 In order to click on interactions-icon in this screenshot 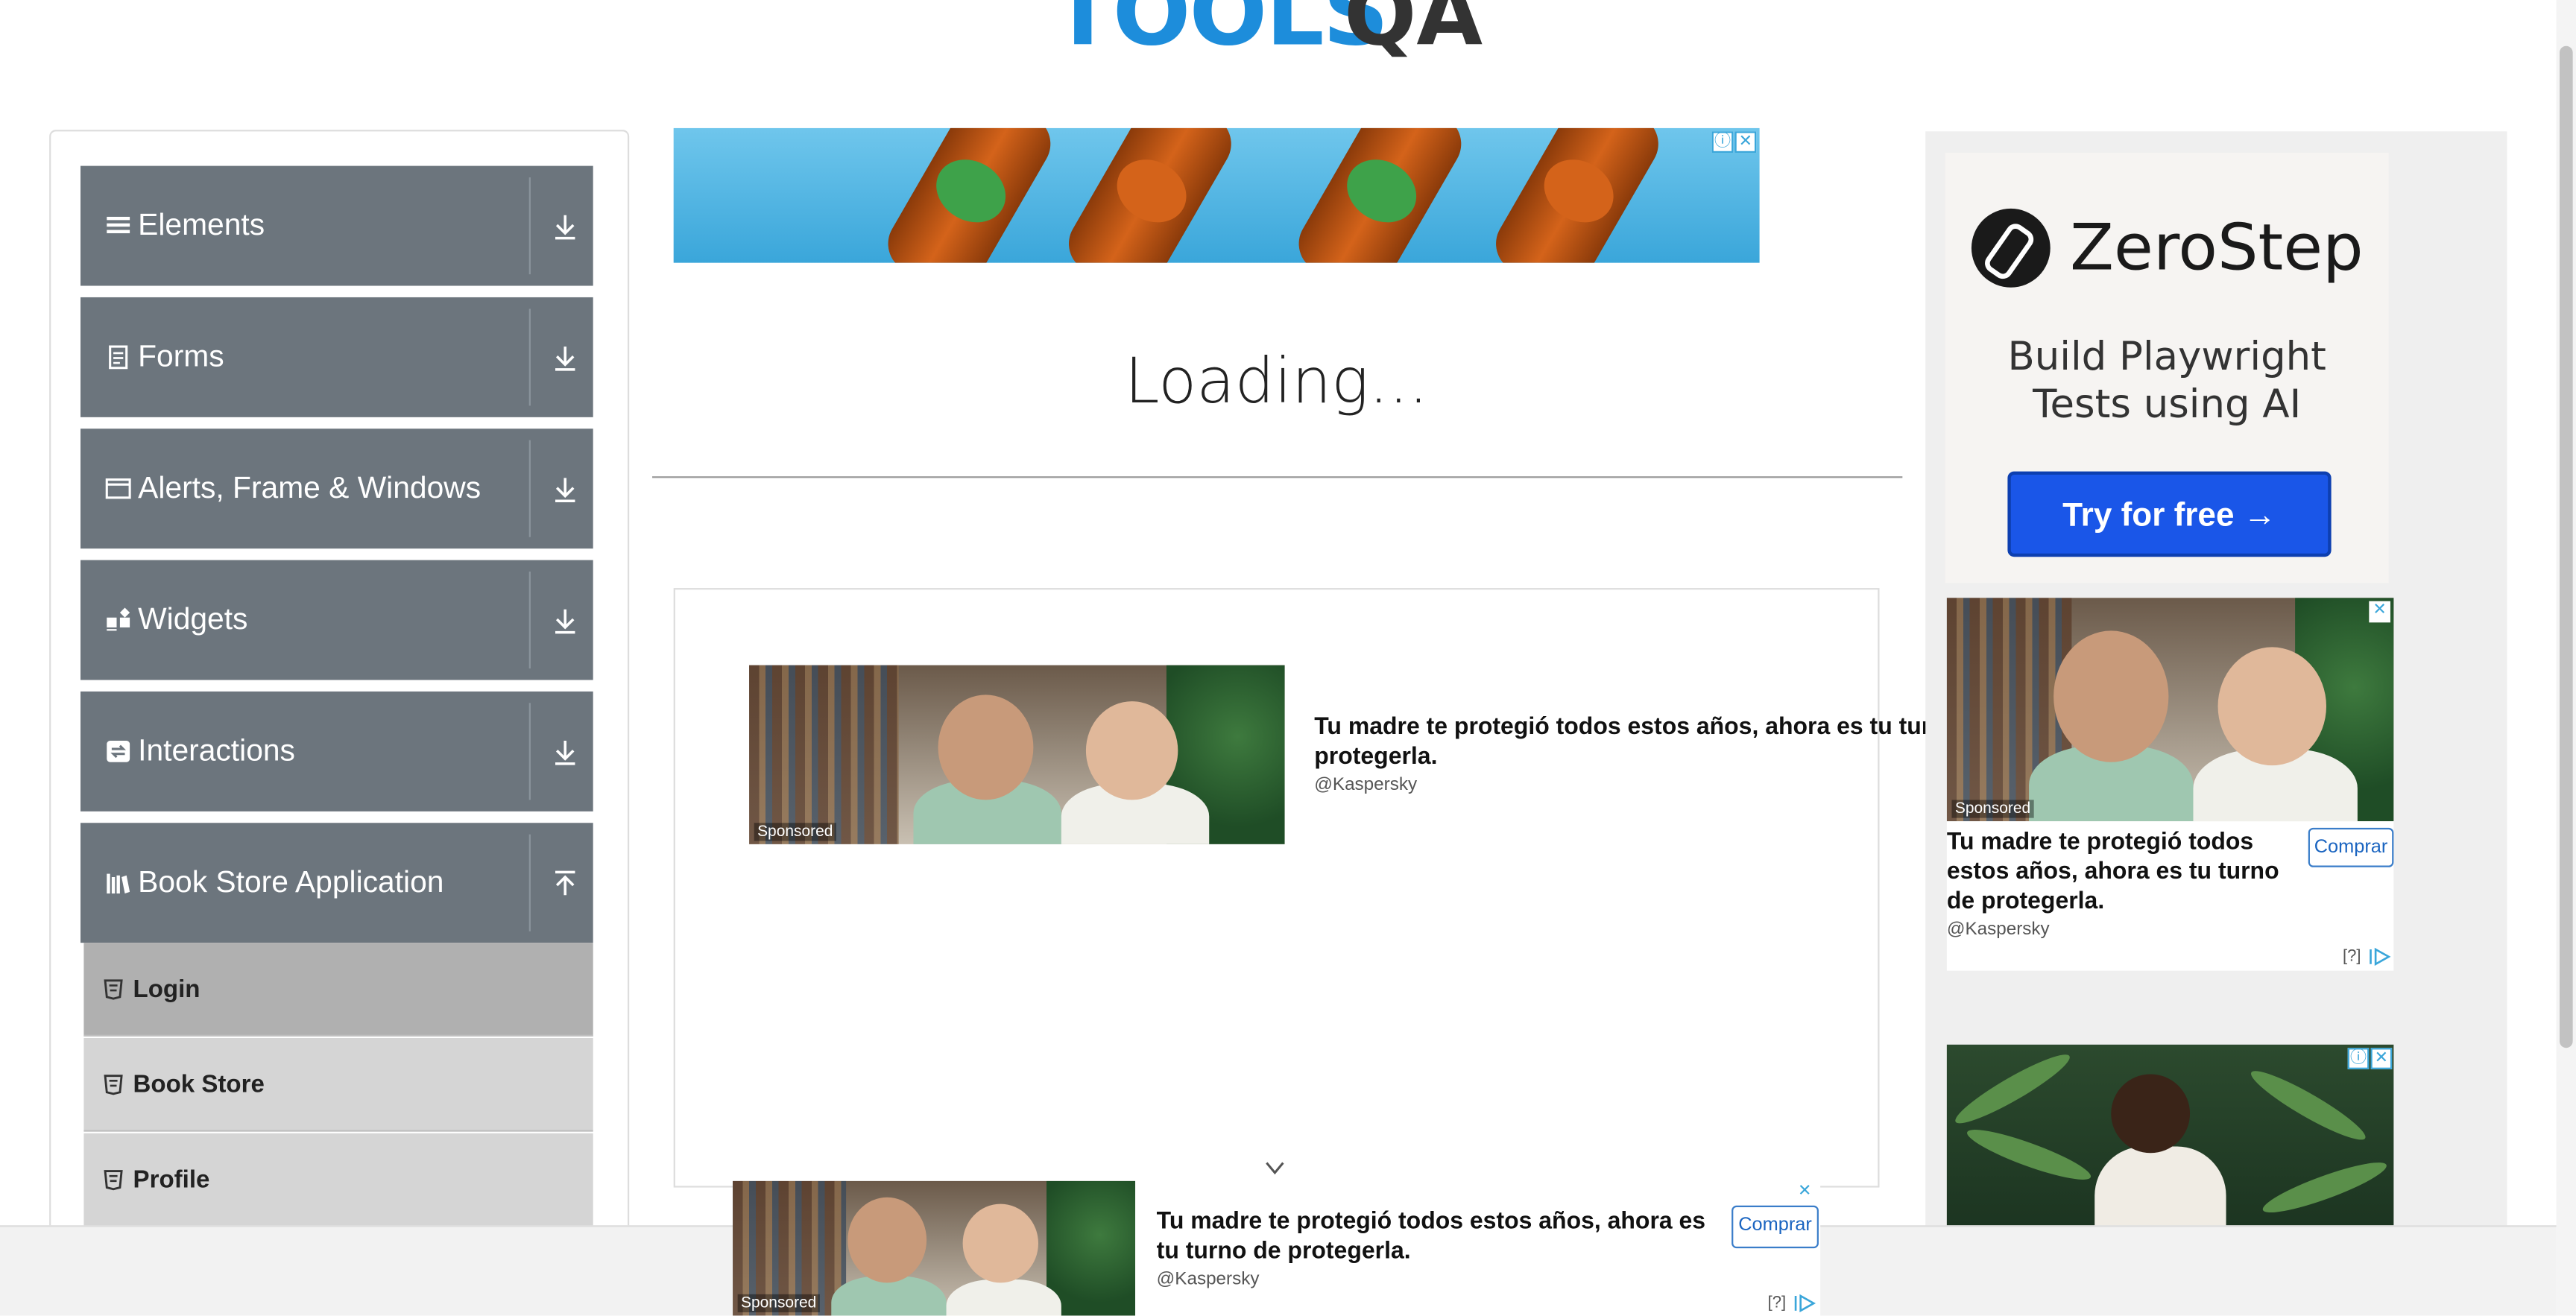, I will do `click(118, 752)`.